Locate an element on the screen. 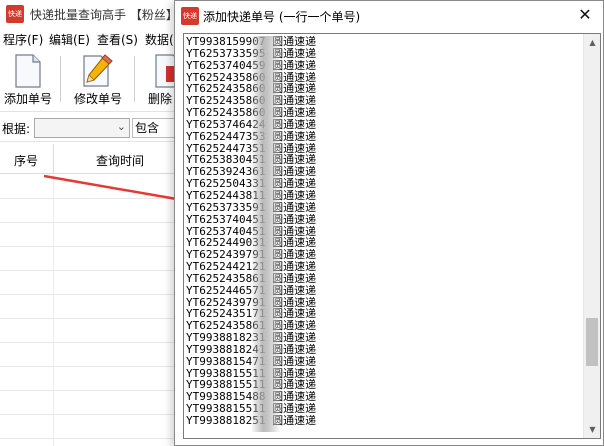  tracking-line: YT9938818231 圆通速递 is located at coordinates (383, 338).